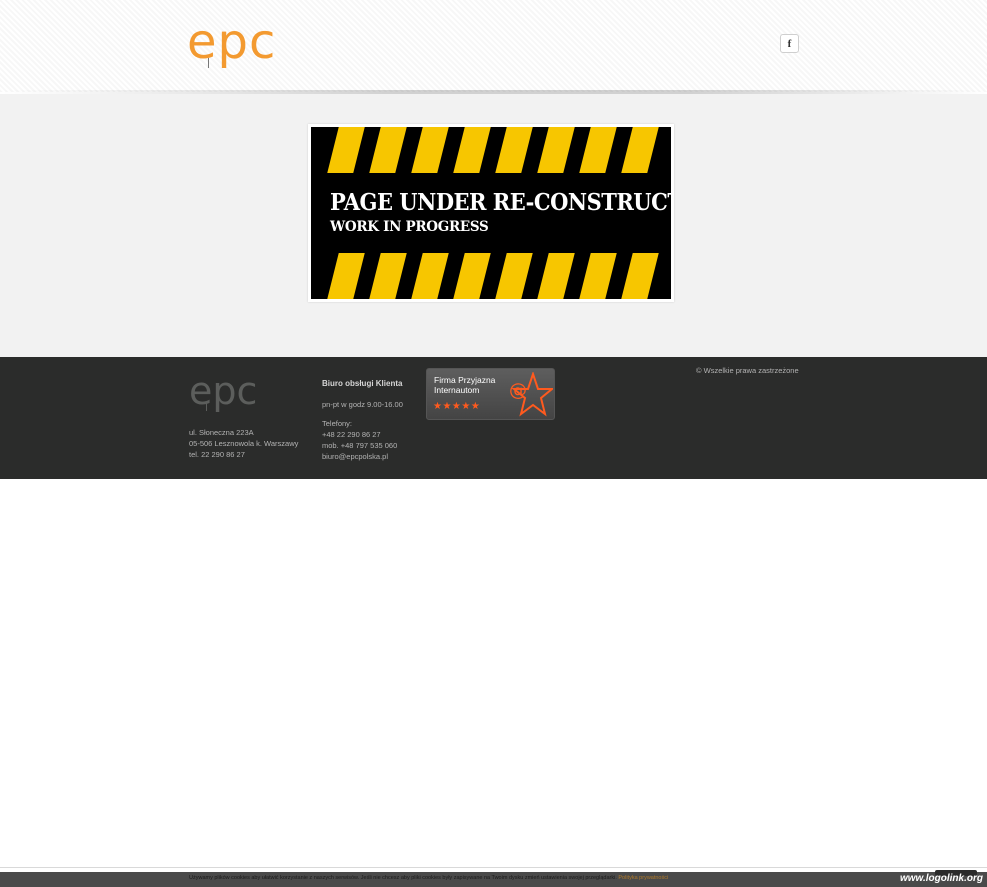 The image size is (987, 887). Describe the element at coordinates (747, 370) in the screenshot. I see `copyright: © Wszelkie prawa zastrzeżone` at that location.